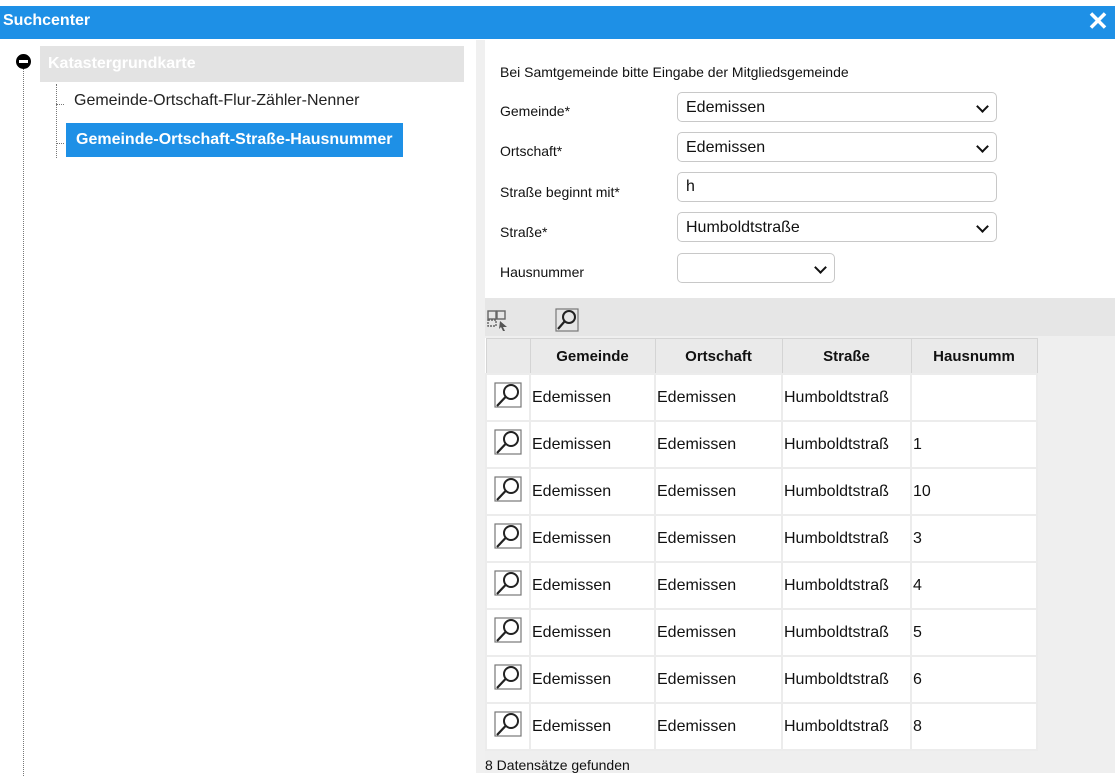 This screenshot has height=776, width=1115. Describe the element at coordinates (718, 356) in the screenshot. I see `header-ortschaft: Ortschaft` at that location.